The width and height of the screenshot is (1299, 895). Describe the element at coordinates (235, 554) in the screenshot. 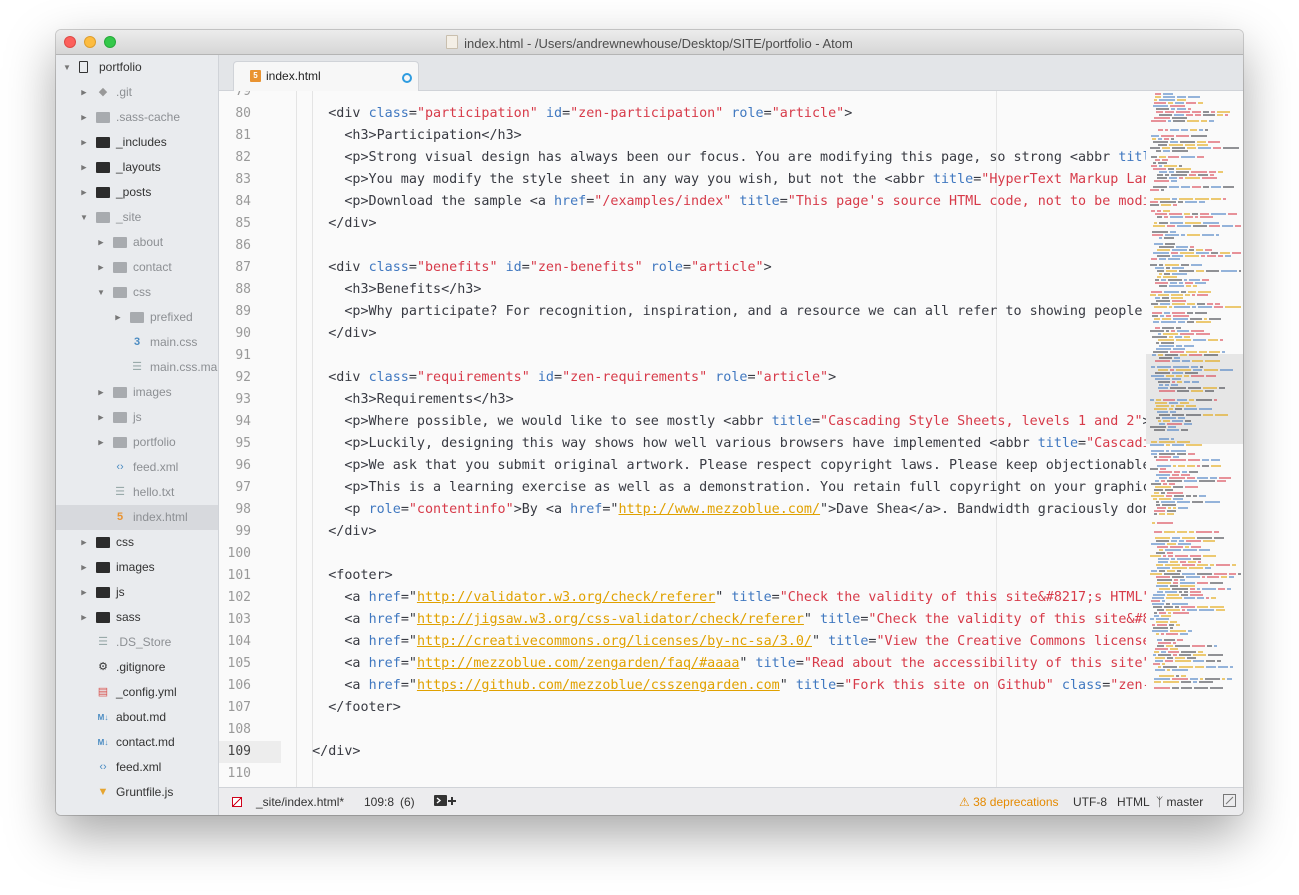

I see `line-number: 100` at that location.